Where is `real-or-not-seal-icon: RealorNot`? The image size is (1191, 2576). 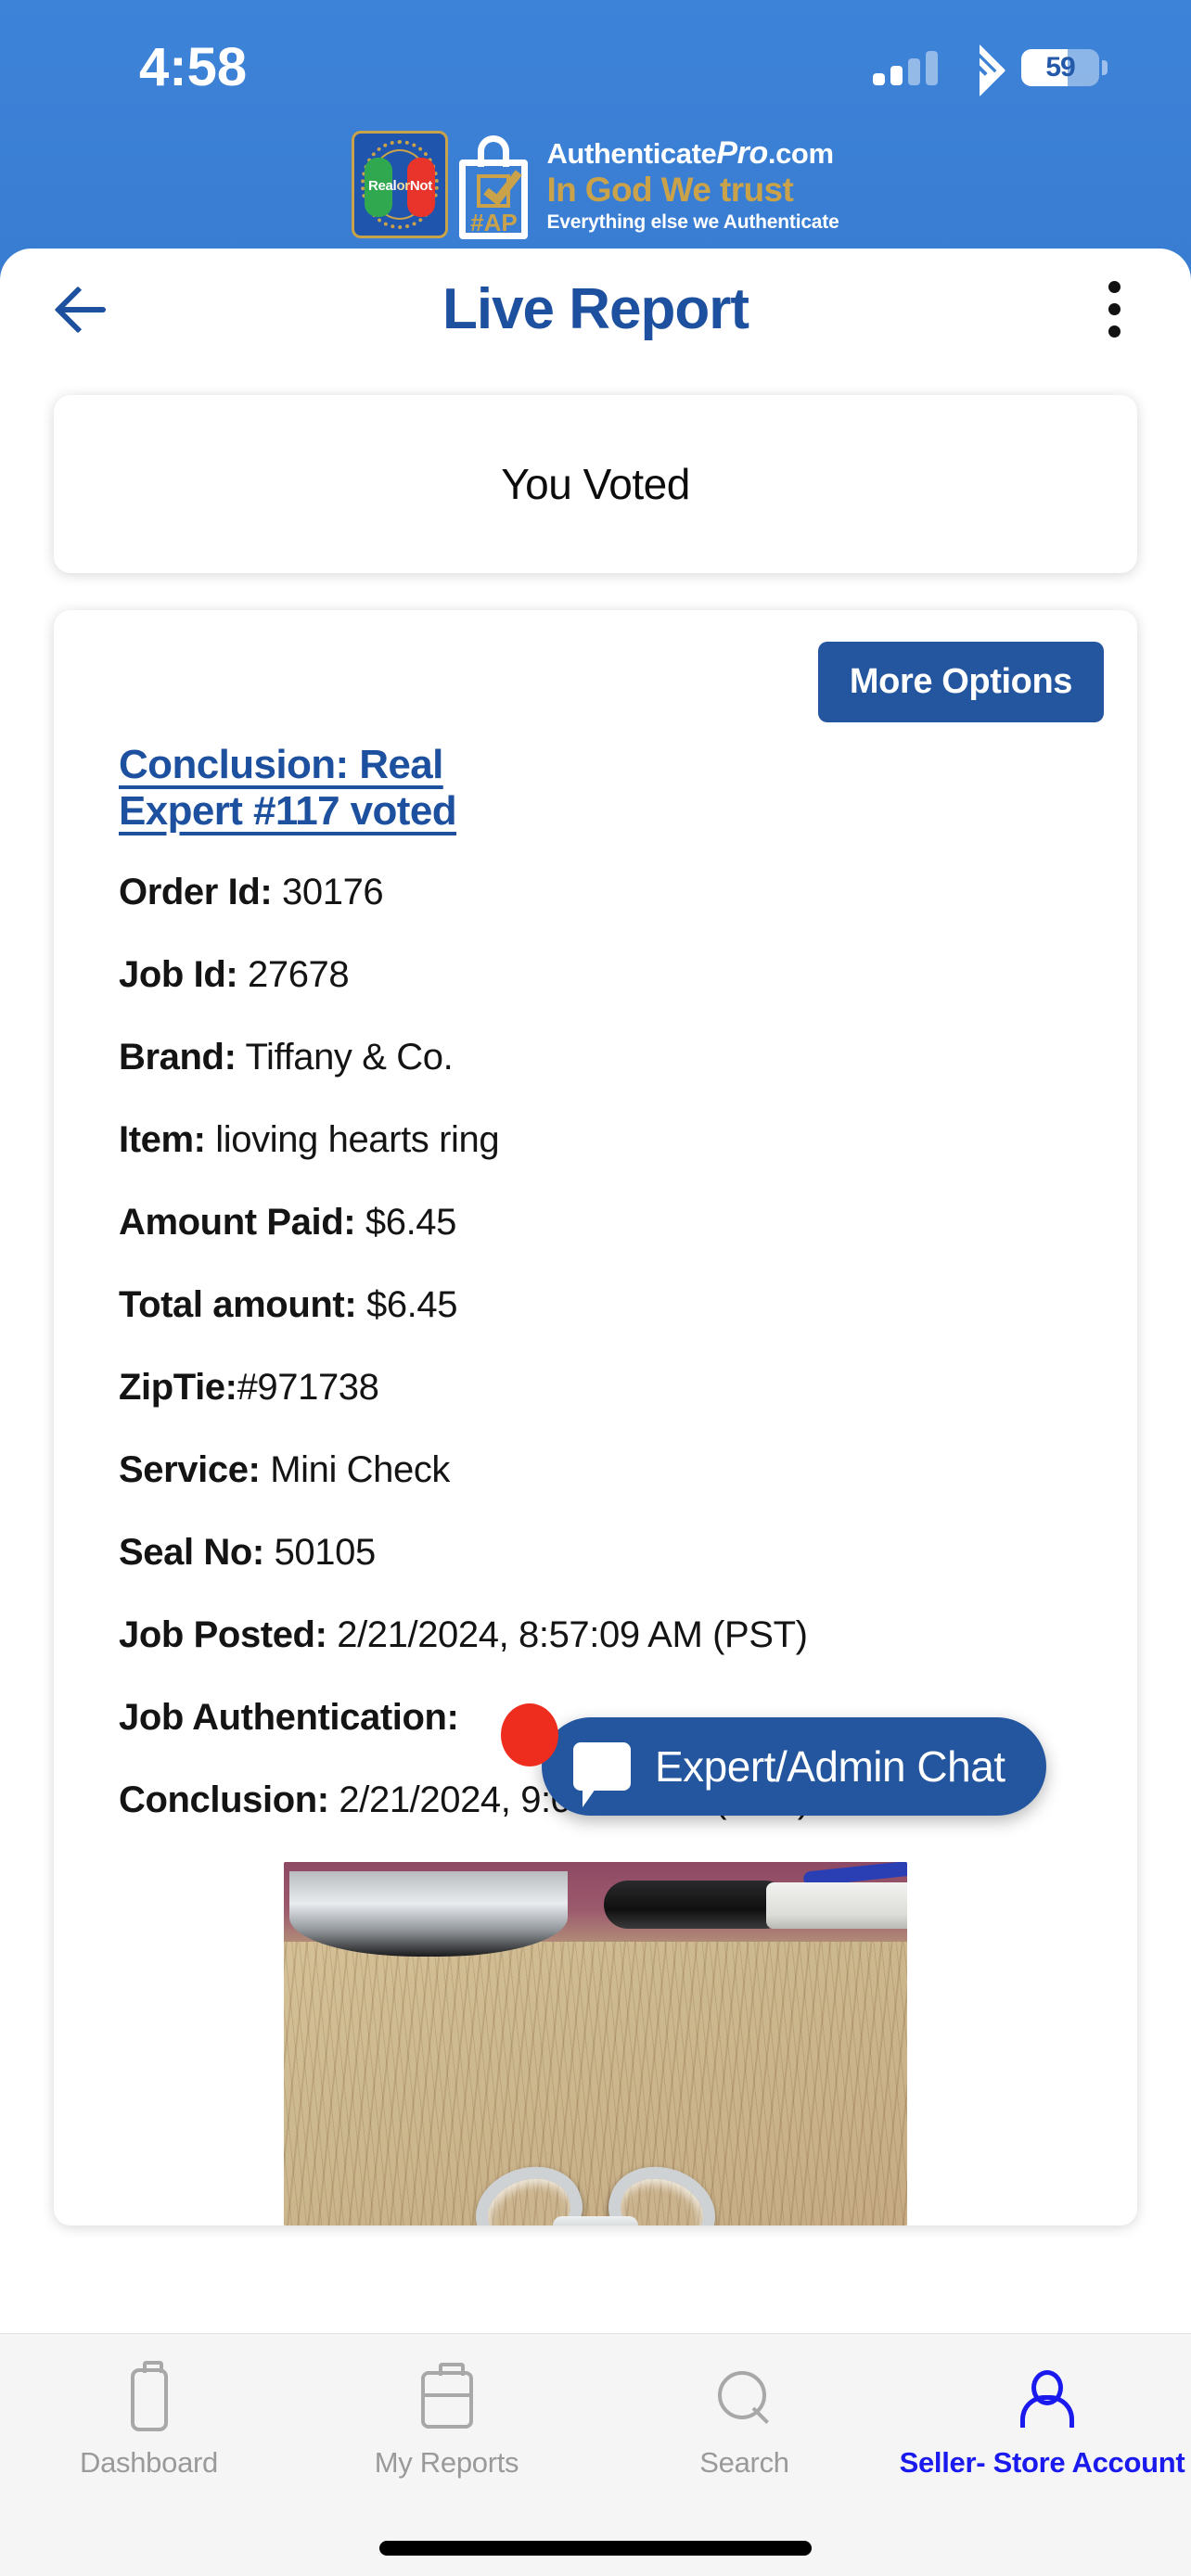
real-or-not-seal-icon: RealorNot is located at coordinates (400, 185).